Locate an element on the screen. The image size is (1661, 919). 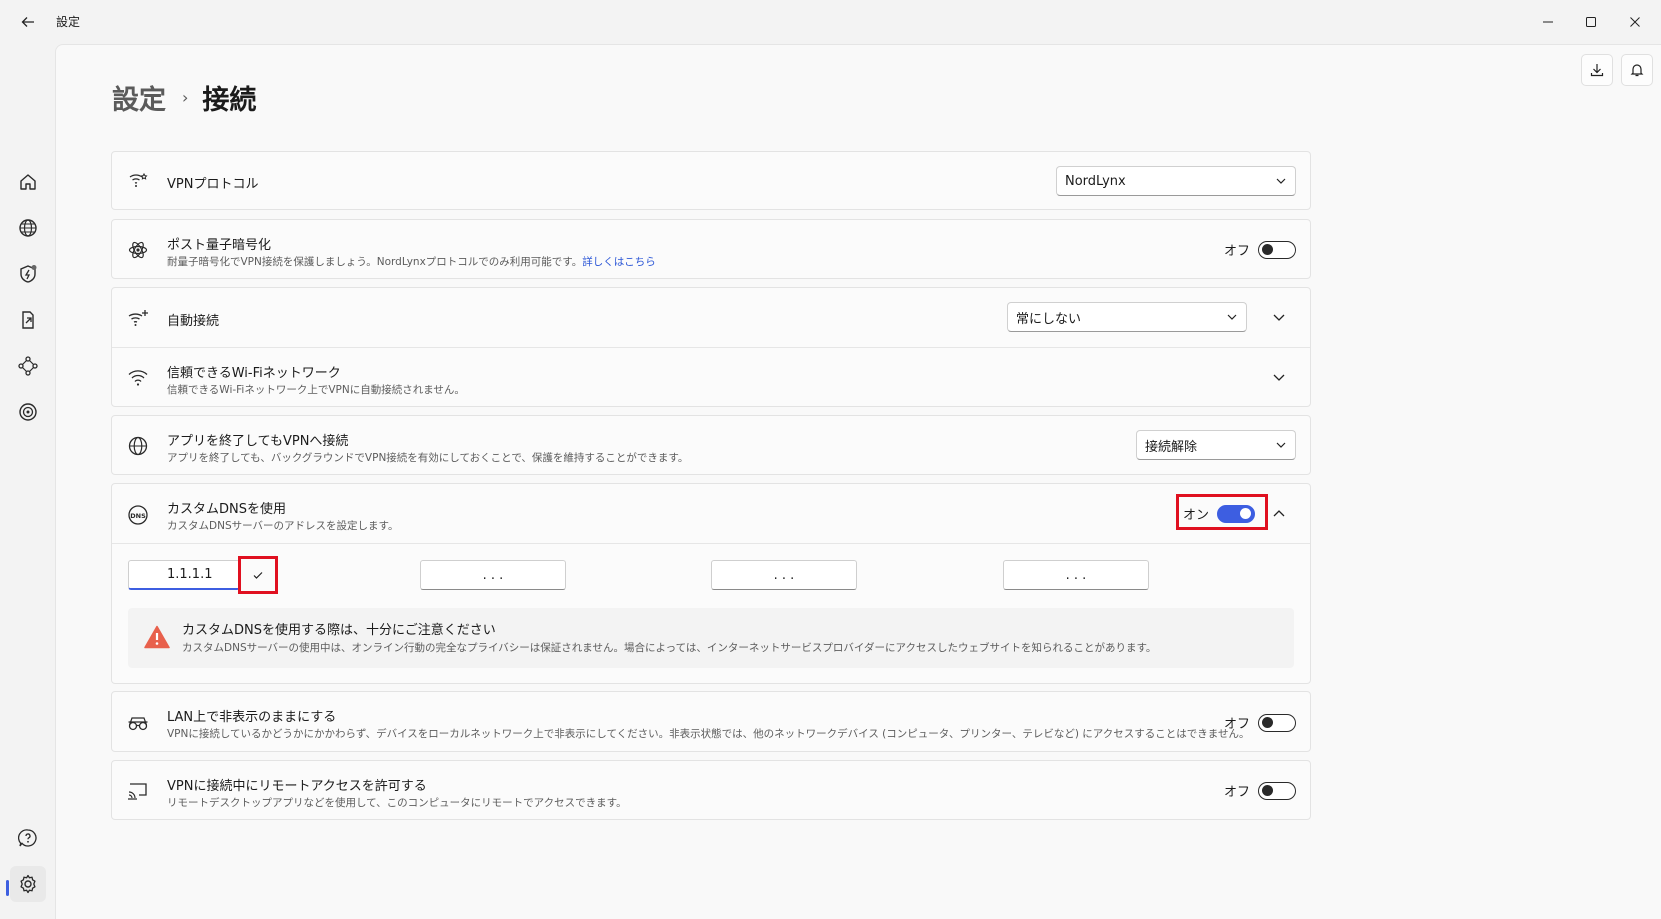
dns-icon: DNS is located at coordinates (138, 515).